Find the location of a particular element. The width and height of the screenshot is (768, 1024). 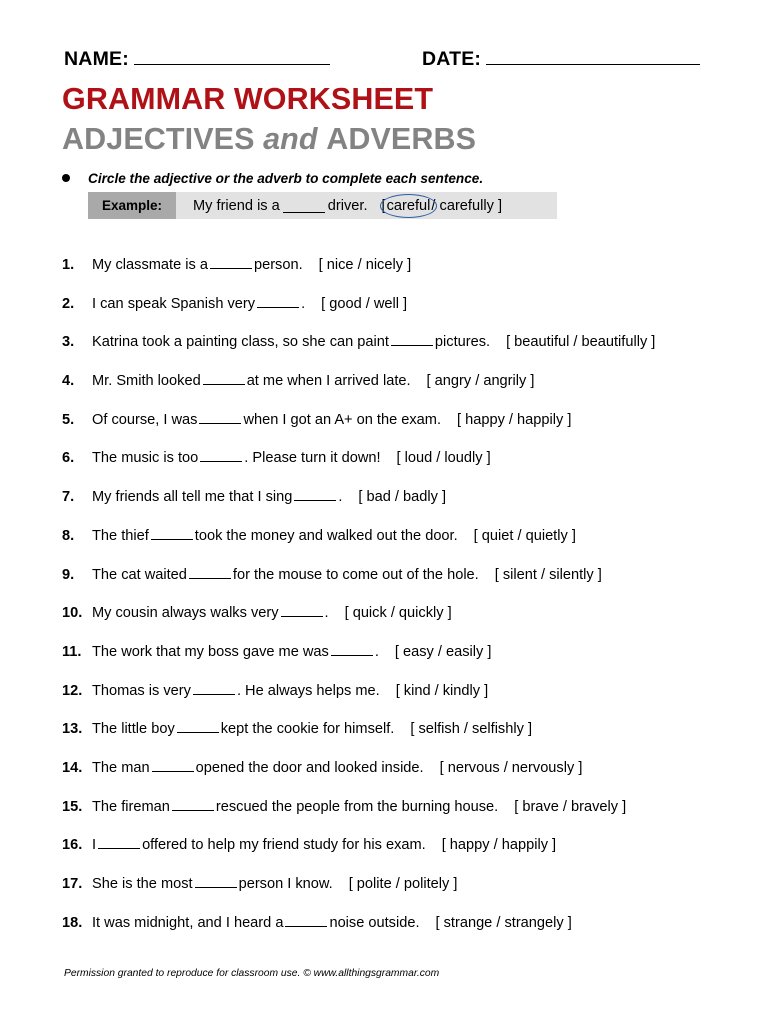

question-choices: [ nice / nicely ] is located at coordinates (365, 265).